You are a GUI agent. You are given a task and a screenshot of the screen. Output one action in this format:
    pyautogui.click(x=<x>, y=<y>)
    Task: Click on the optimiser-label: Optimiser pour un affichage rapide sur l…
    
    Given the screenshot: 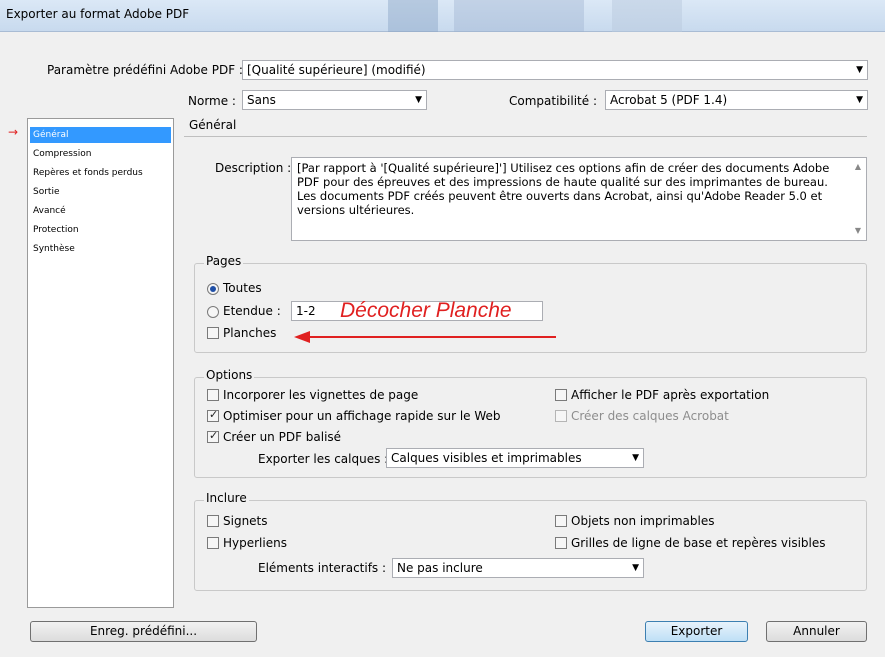 What is the action you would take?
    pyautogui.click(x=362, y=416)
    